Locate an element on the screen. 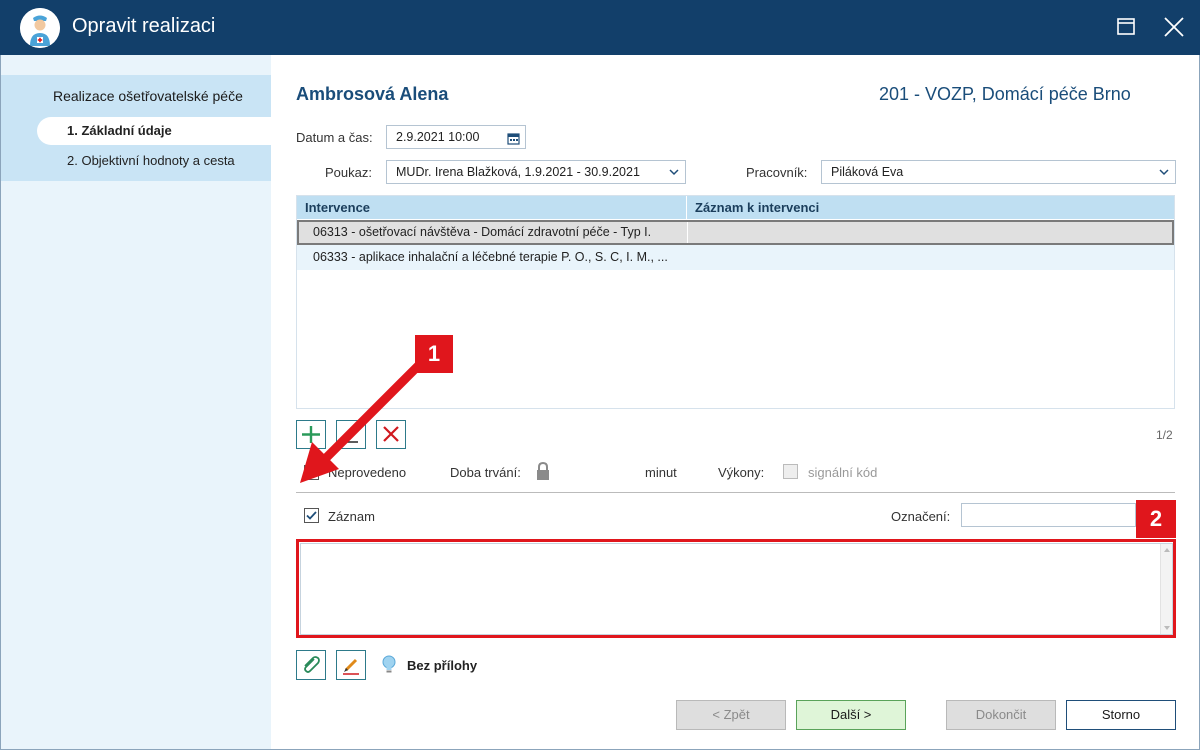 This screenshot has width=1200, height=750. duration-label: Doba trvání: is located at coordinates (485, 472).